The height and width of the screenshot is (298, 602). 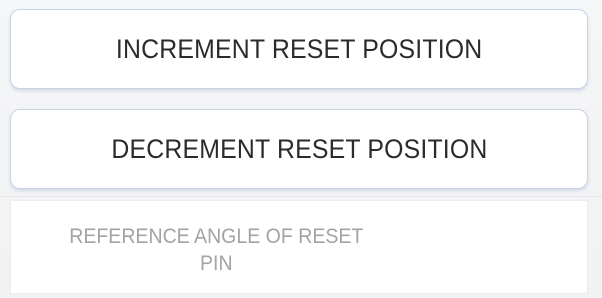 What do you see at coordinates (216, 263) in the screenshot?
I see `reference-angle-label-line2: PIN` at bounding box center [216, 263].